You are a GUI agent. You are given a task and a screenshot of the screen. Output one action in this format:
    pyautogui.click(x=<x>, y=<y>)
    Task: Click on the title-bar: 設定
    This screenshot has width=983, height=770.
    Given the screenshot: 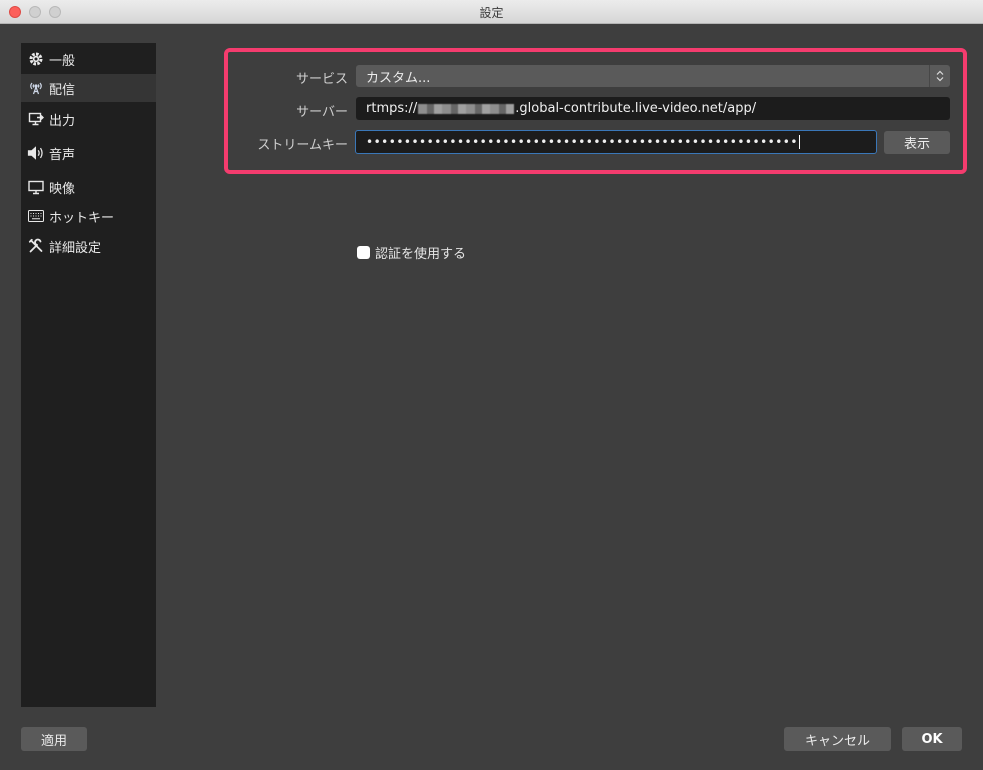 What is the action you would take?
    pyautogui.click(x=491, y=12)
    